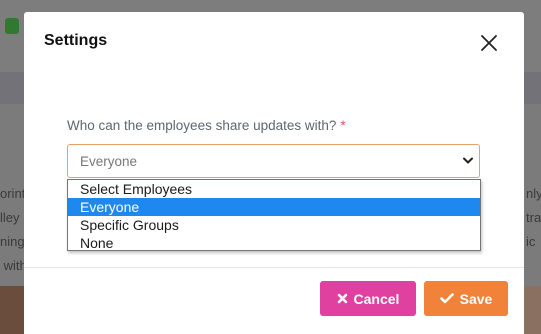 Image resolution: width=541 pixels, height=334 pixels. I want to click on close-button, so click(489, 43).